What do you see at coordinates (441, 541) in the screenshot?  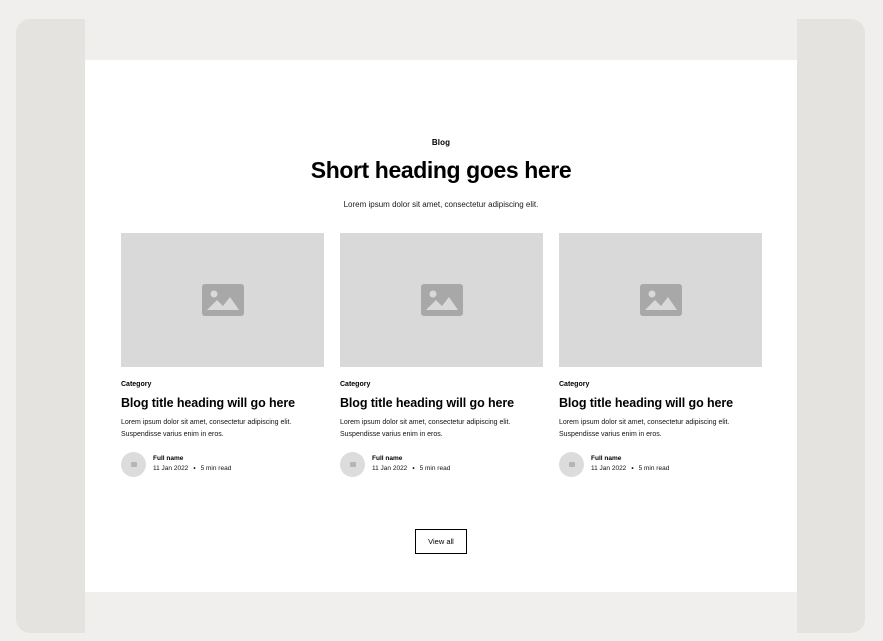 I see `view-all-button: View all` at bounding box center [441, 541].